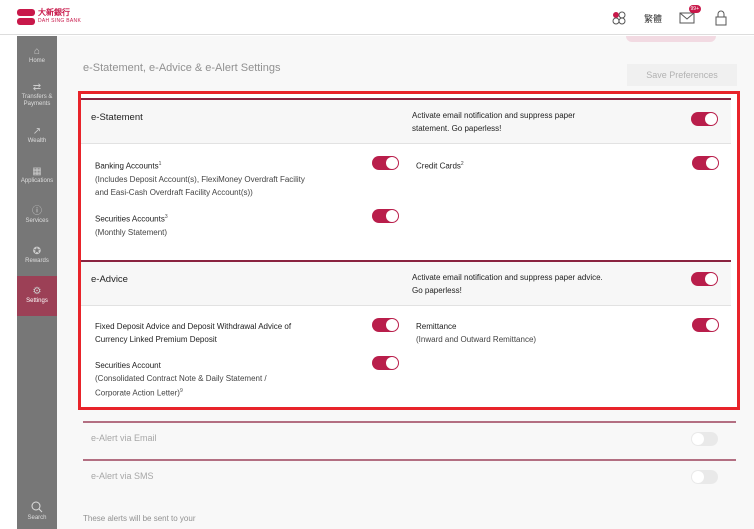 Image resolution: width=754 pixels, height=529 pixels. What do you see at coordinates (117, 117) in the screenshot?
I see `estatement-title: e-Statement` at bounding box center [117, 117].